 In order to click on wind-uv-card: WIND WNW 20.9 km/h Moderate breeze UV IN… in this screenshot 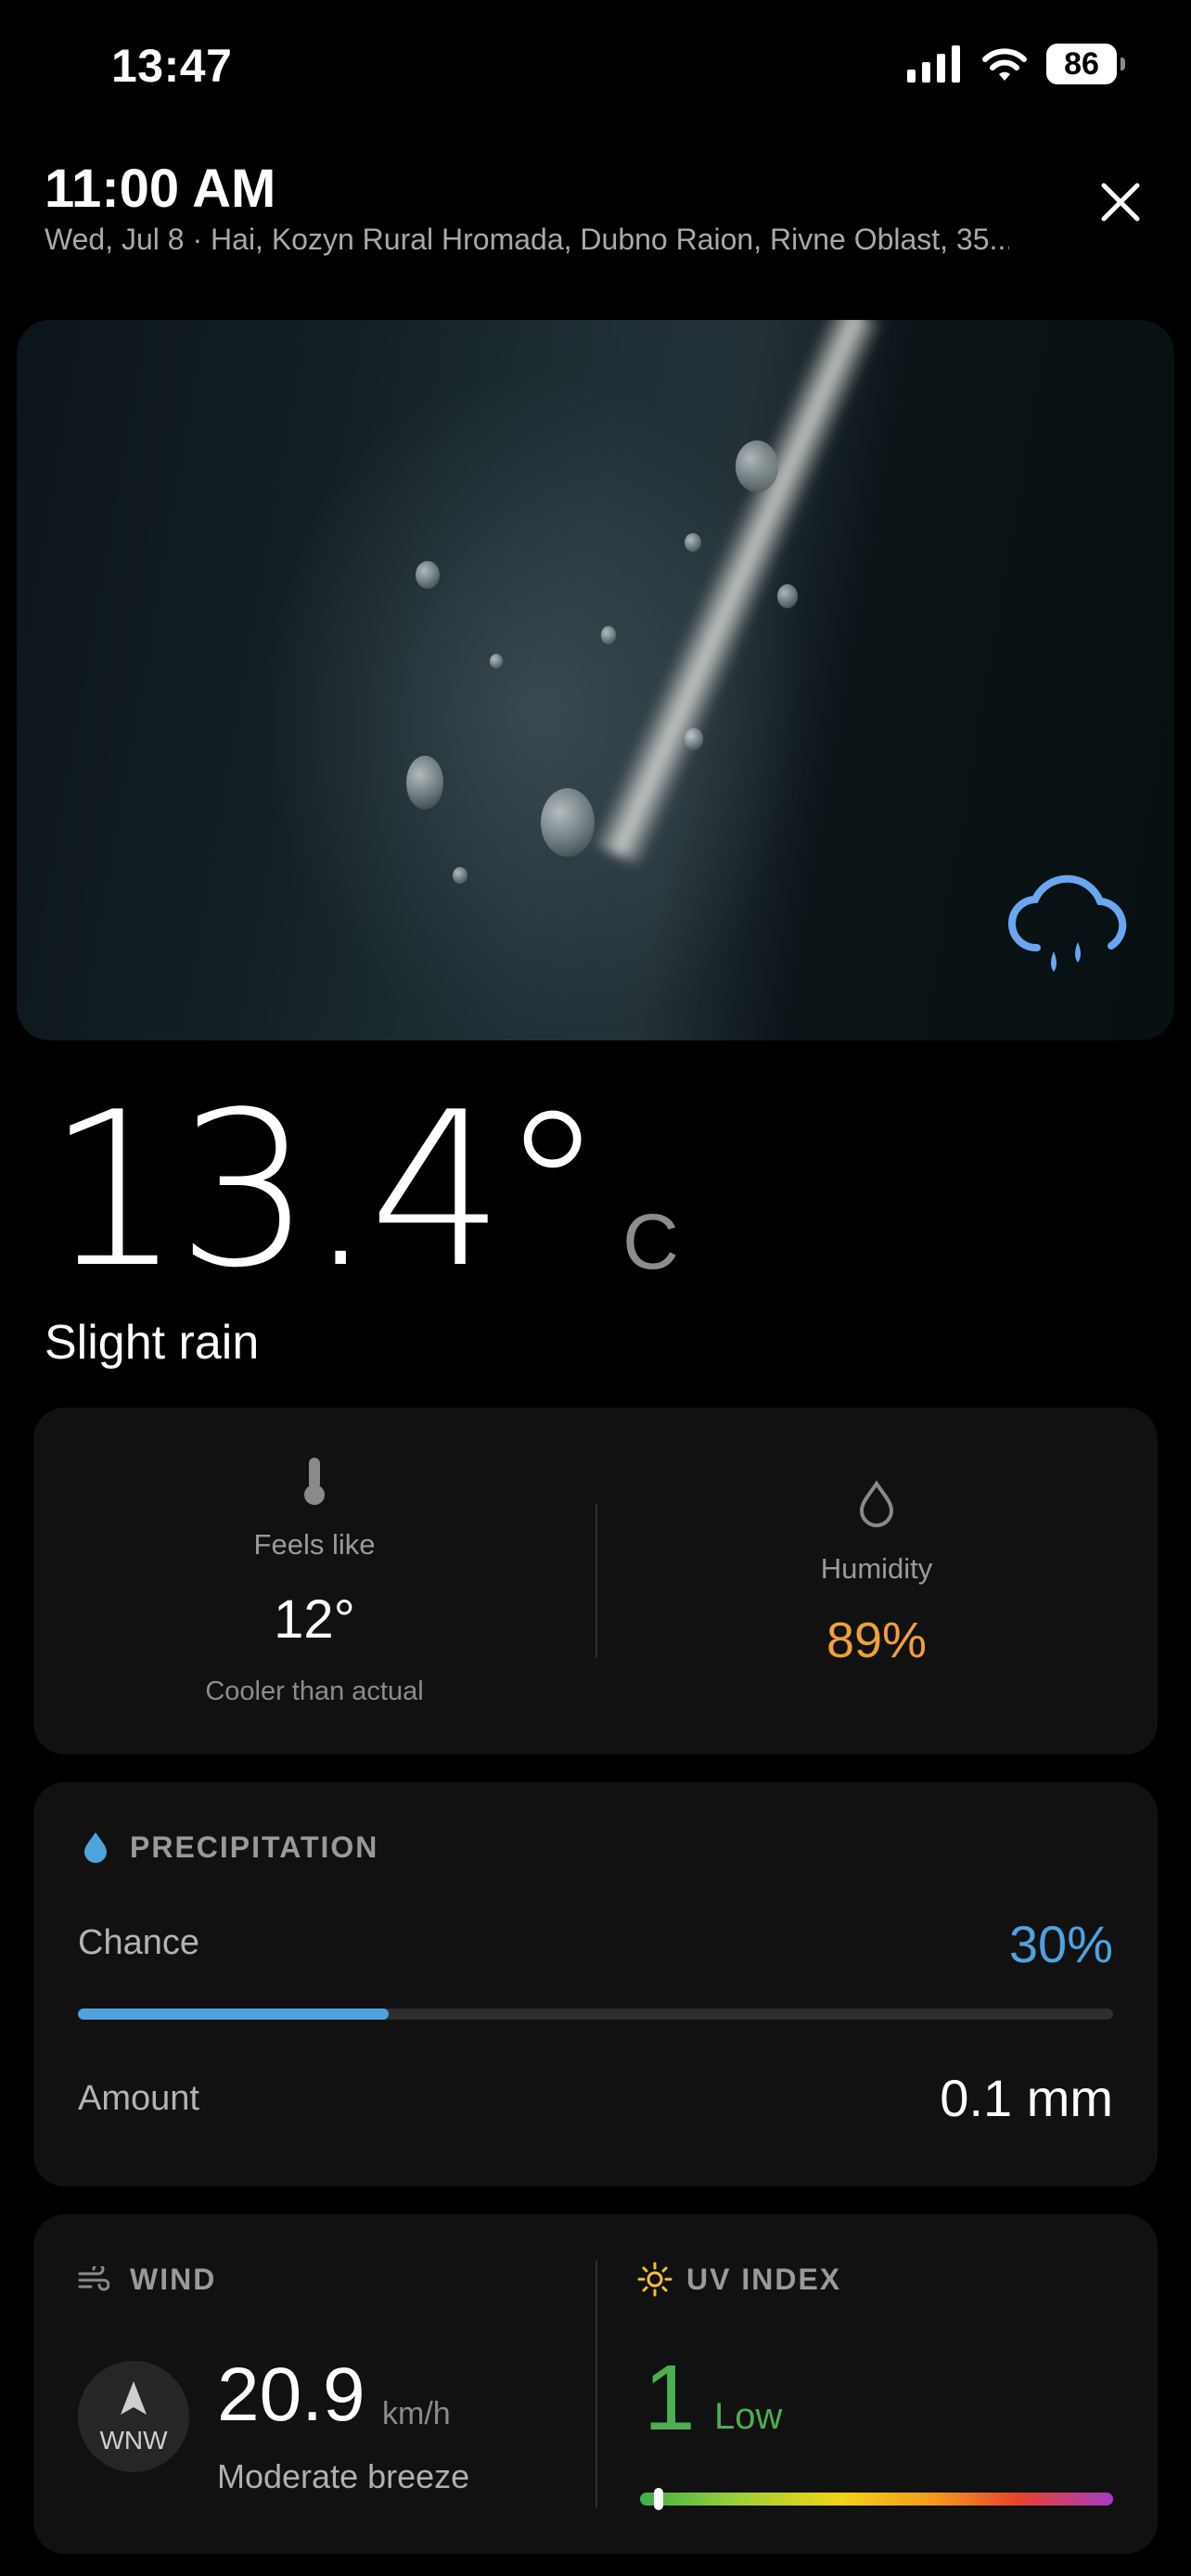, I will do `click(595, 2384)`.